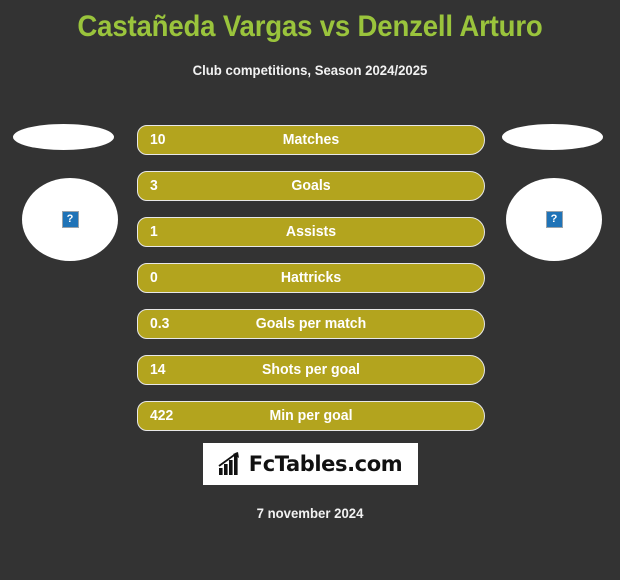 The width and height of the screenshot is (620, 580). I want to click on stat-row-assists: 1 Assists, so click(311, 232).